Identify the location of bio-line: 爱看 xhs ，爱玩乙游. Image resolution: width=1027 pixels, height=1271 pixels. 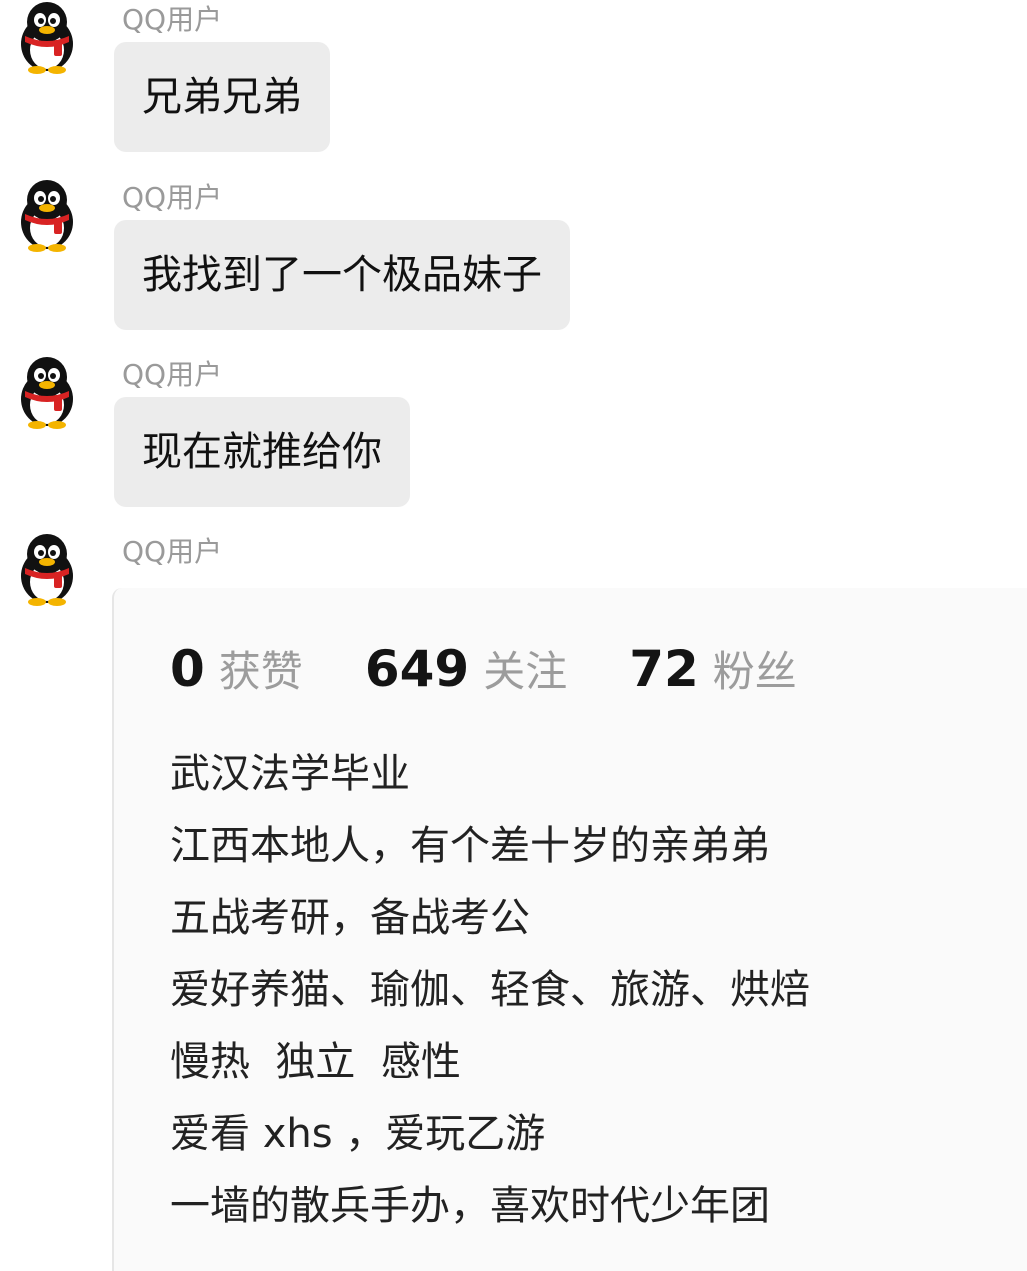
(358, 1134).